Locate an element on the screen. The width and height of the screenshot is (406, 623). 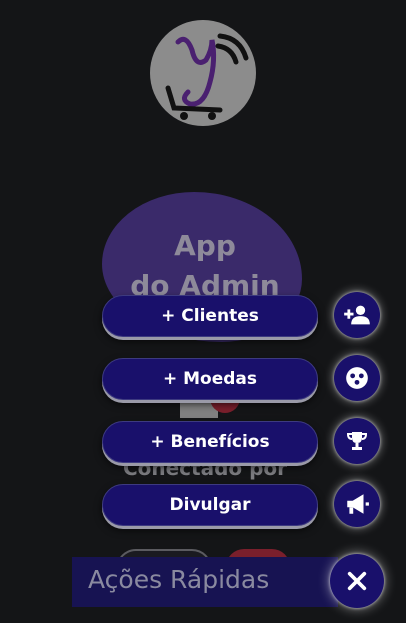
share-button: Divulgar is located at coordinates (210, 505).